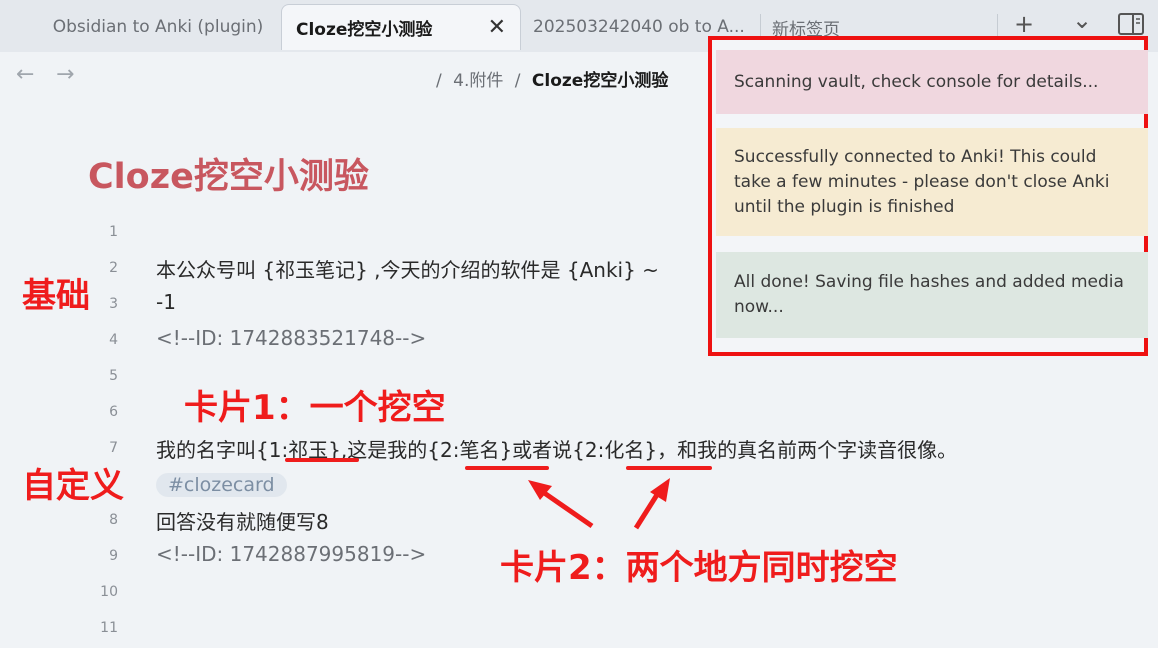 The image size is (1158, 648). I want to click on breadcrumb: / 4.附件 / Cloze挖空小测验, so click(552, 78).